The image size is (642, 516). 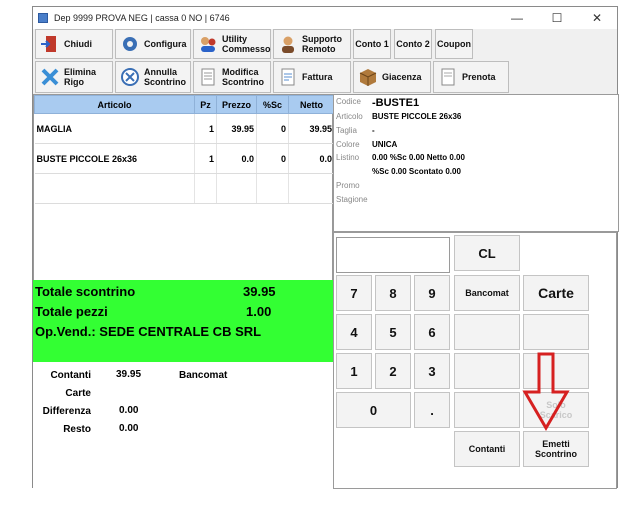 What do you see at coordinates (348, 101) in the screenshot?
I see `codice-label: Codice` at bounding box center [348, 101].